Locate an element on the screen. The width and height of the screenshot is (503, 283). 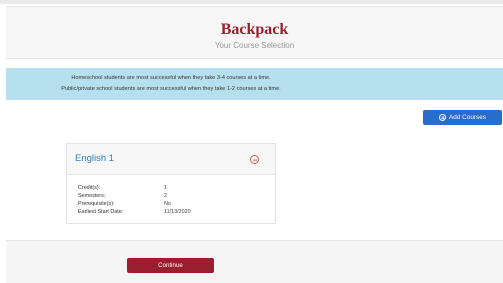
detail-value: 2 is located at coordinates (165, 196).